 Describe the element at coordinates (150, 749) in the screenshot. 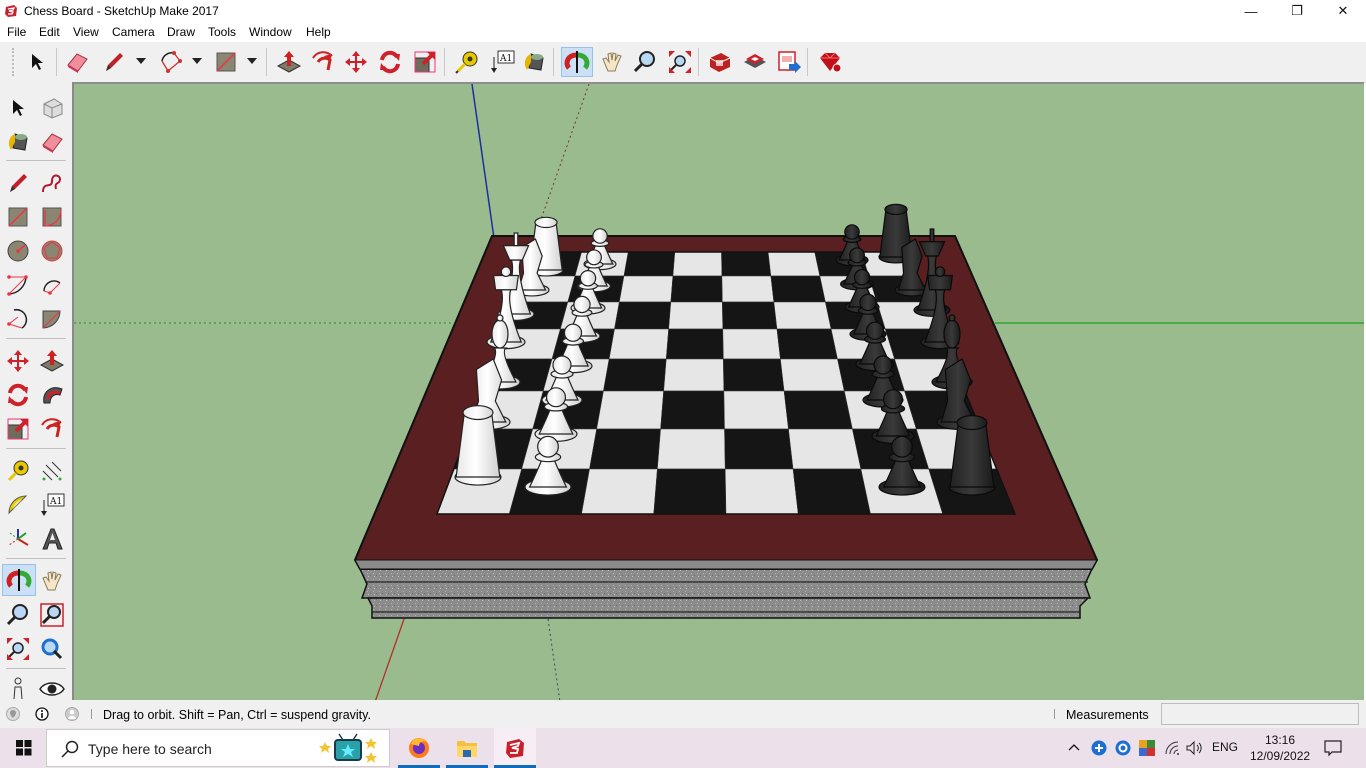

I see `search-placeholder: Type here to search` at that location.